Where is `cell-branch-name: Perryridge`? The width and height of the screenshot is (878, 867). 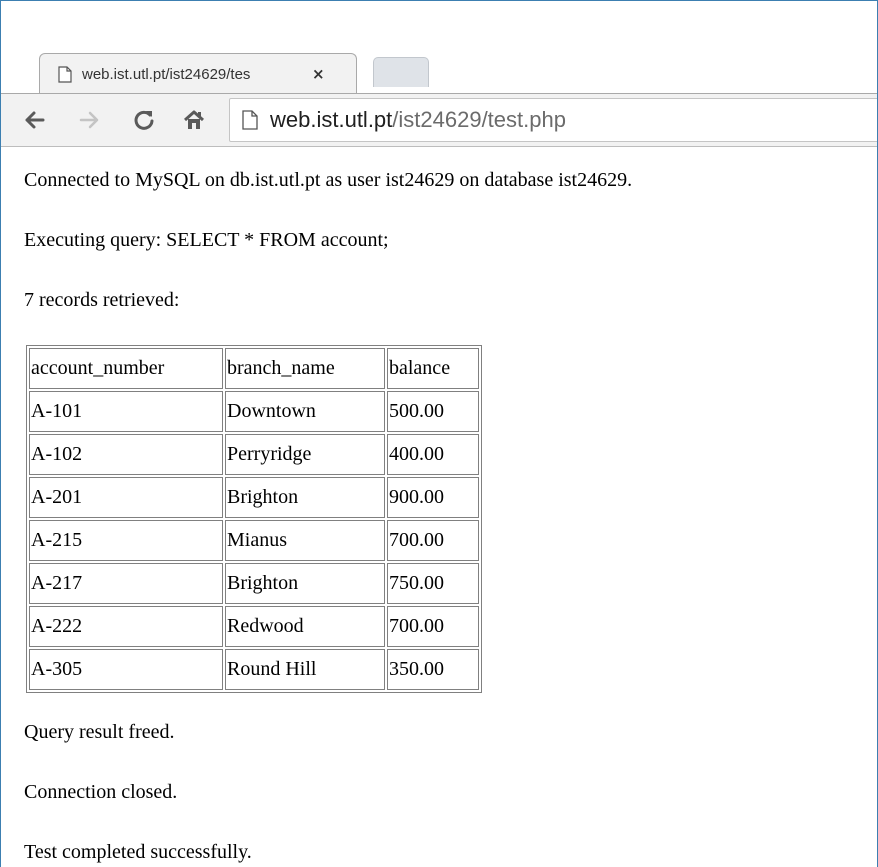 cell-branch-name: Perryridge is located at coordinates (305, 454).